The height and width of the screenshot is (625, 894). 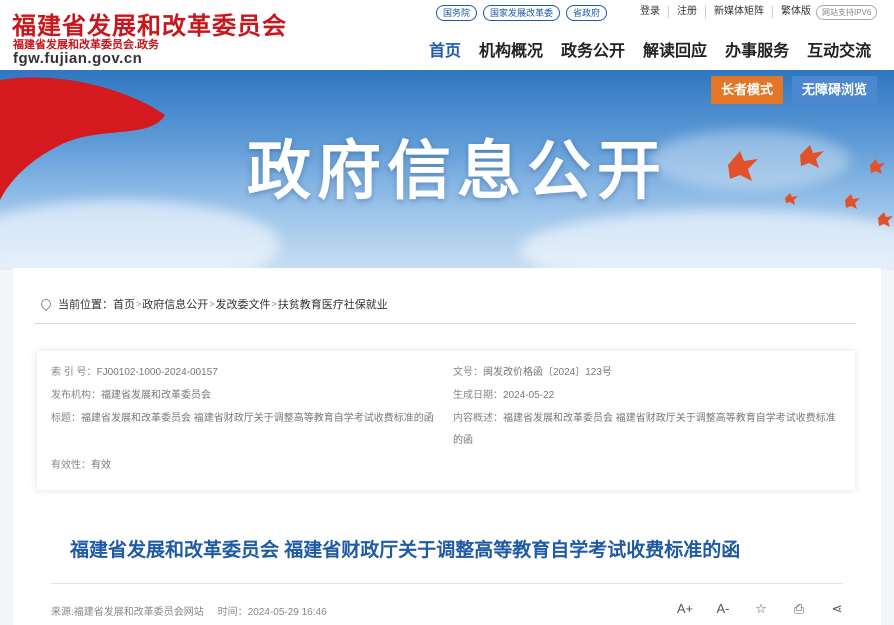 What do you see at coordinates (46, 304) in the screenshot?
I see `location-icon` at bounding box center [46, 304].